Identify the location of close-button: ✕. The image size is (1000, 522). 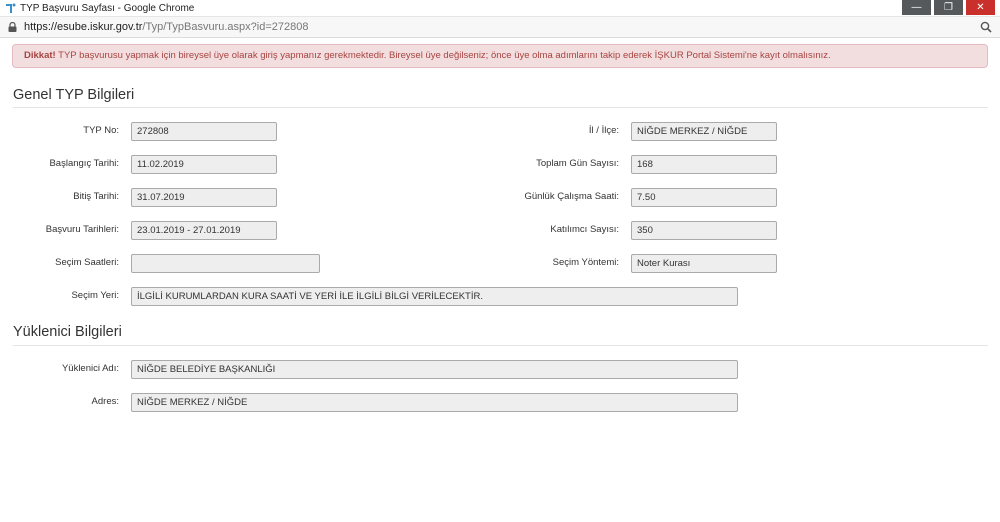
(980, 7).